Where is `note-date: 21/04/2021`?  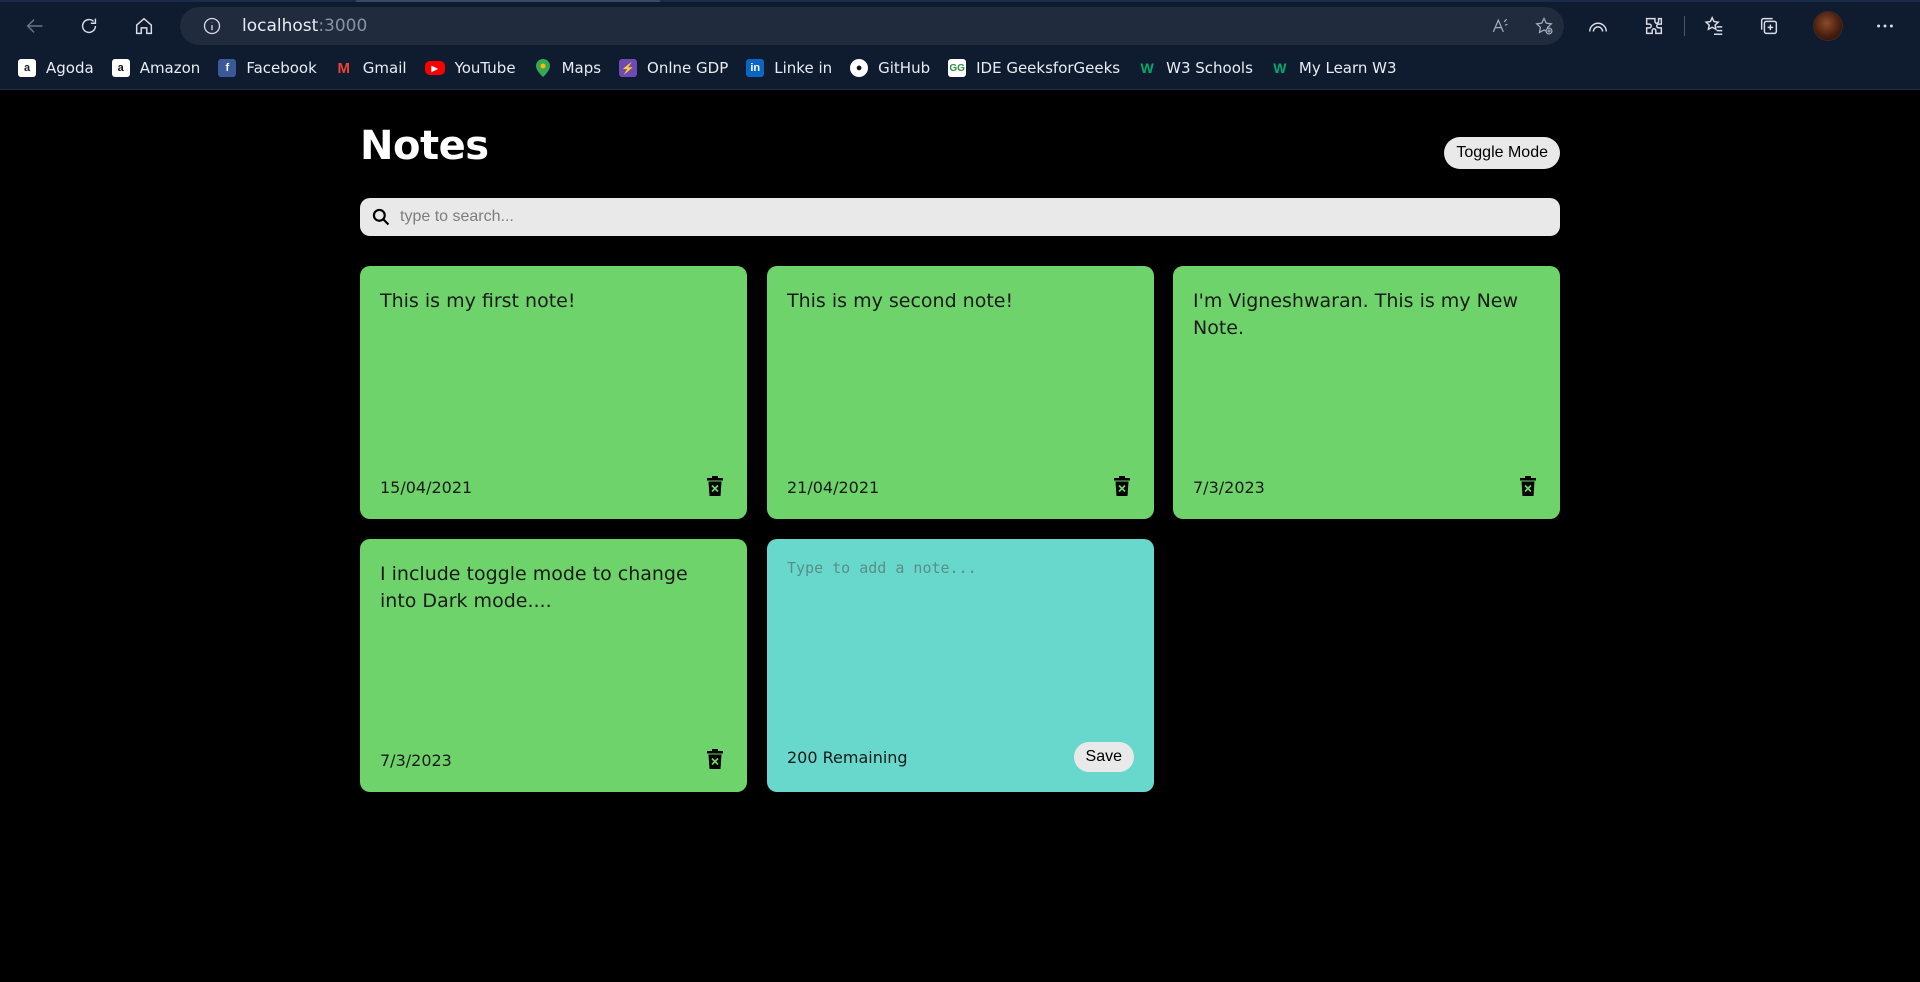 note-date: 21/04/2021 is located at coordinates (833, 487).